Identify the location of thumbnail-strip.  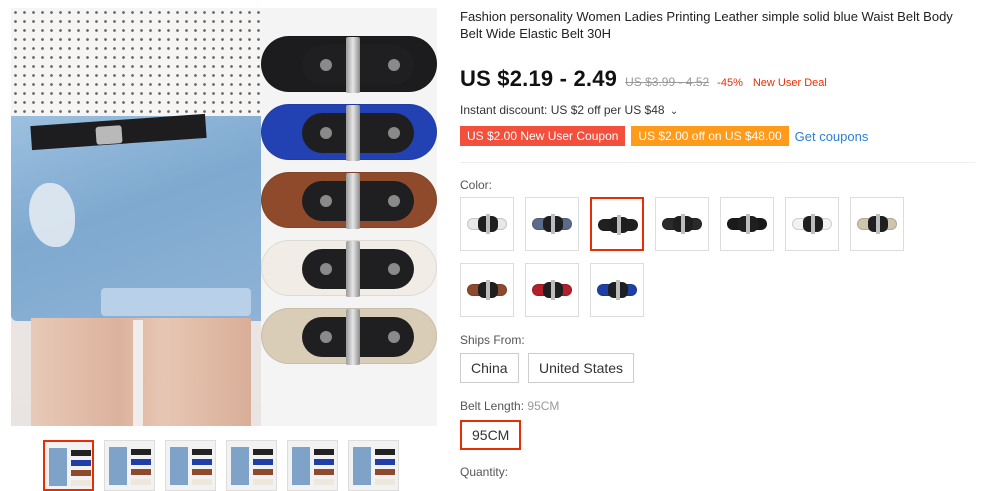
(221, 465).